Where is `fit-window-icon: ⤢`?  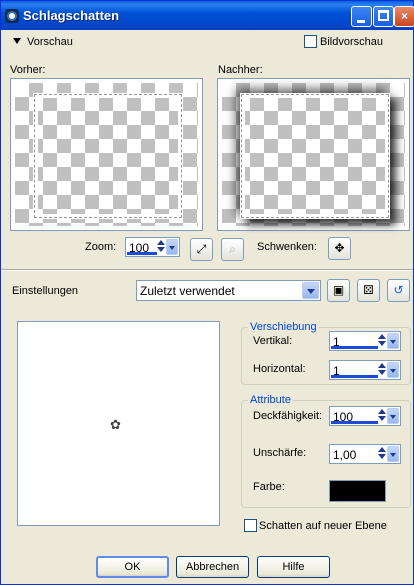
fit-window-icon: ⤢ is located at coordinates (201, 249).